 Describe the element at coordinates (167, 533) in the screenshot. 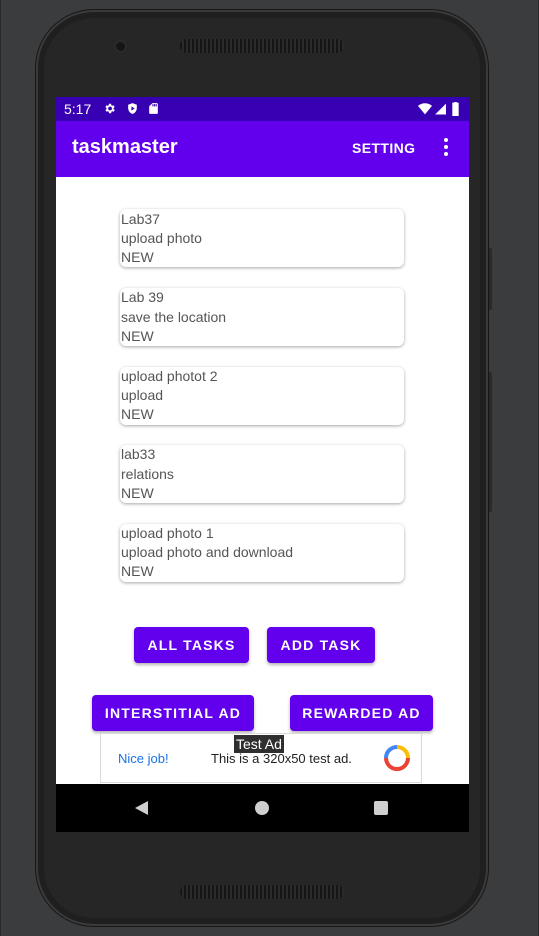

I see `task-title: upload photo 1` at that location.